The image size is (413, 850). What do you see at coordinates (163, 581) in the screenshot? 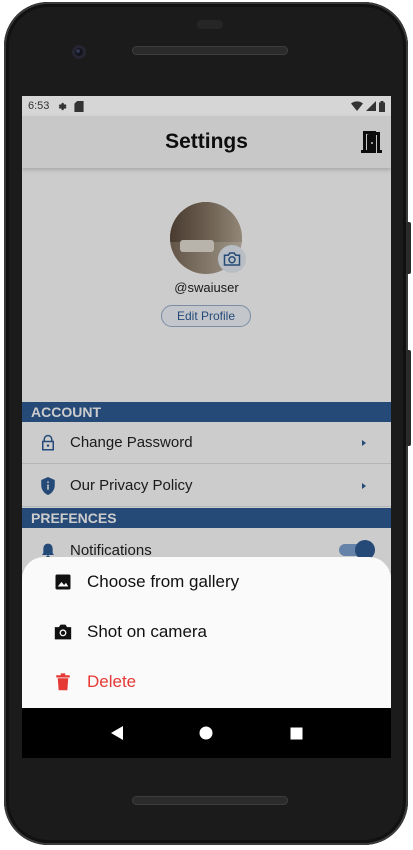
I see `option-label: Choose from gallery` at bounding box center [163, 581].